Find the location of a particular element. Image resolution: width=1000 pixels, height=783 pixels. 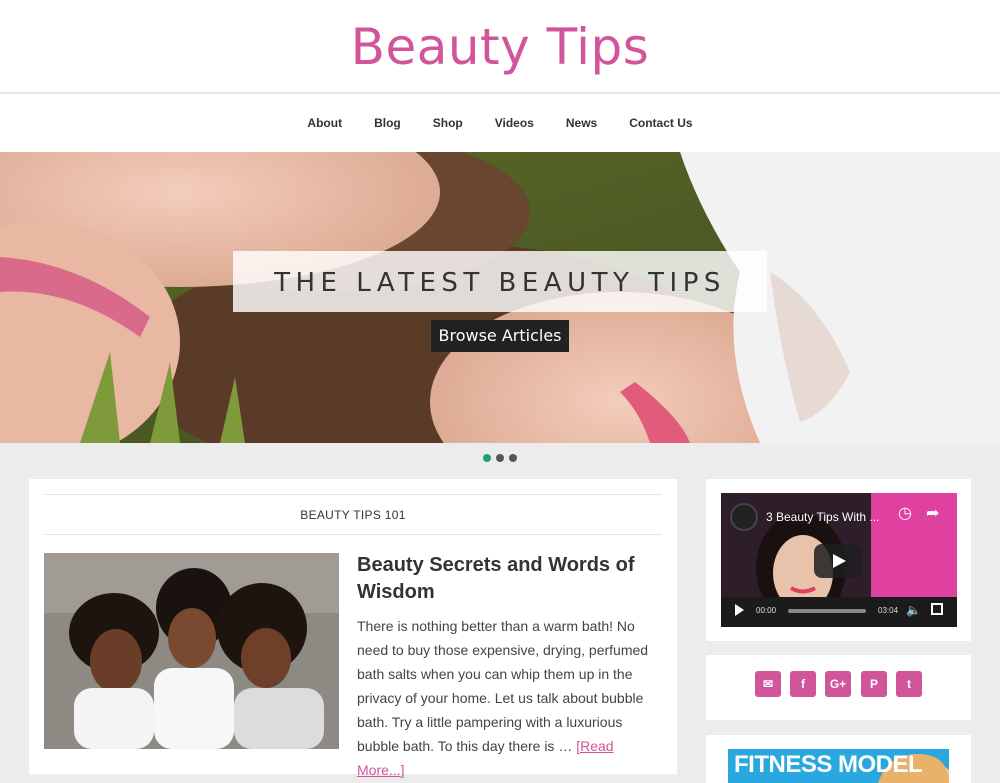

google-plus-icon: G+ is located at coordinates (838, 684).